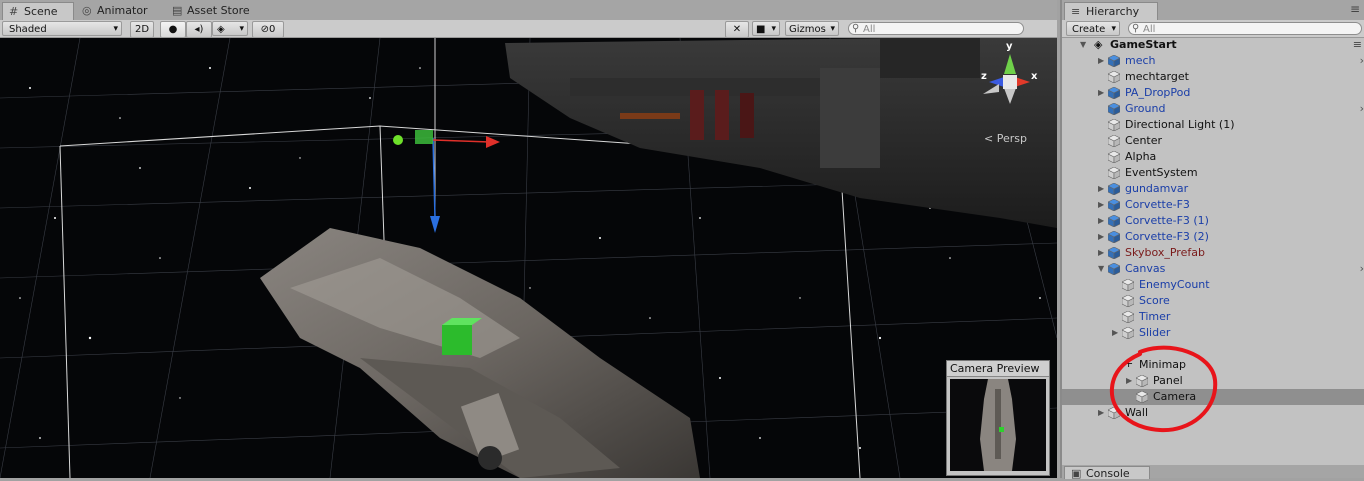 The height and width of the screenshot is (481, 1364). I want to click on store-icon: ▤, so click(177, 10).